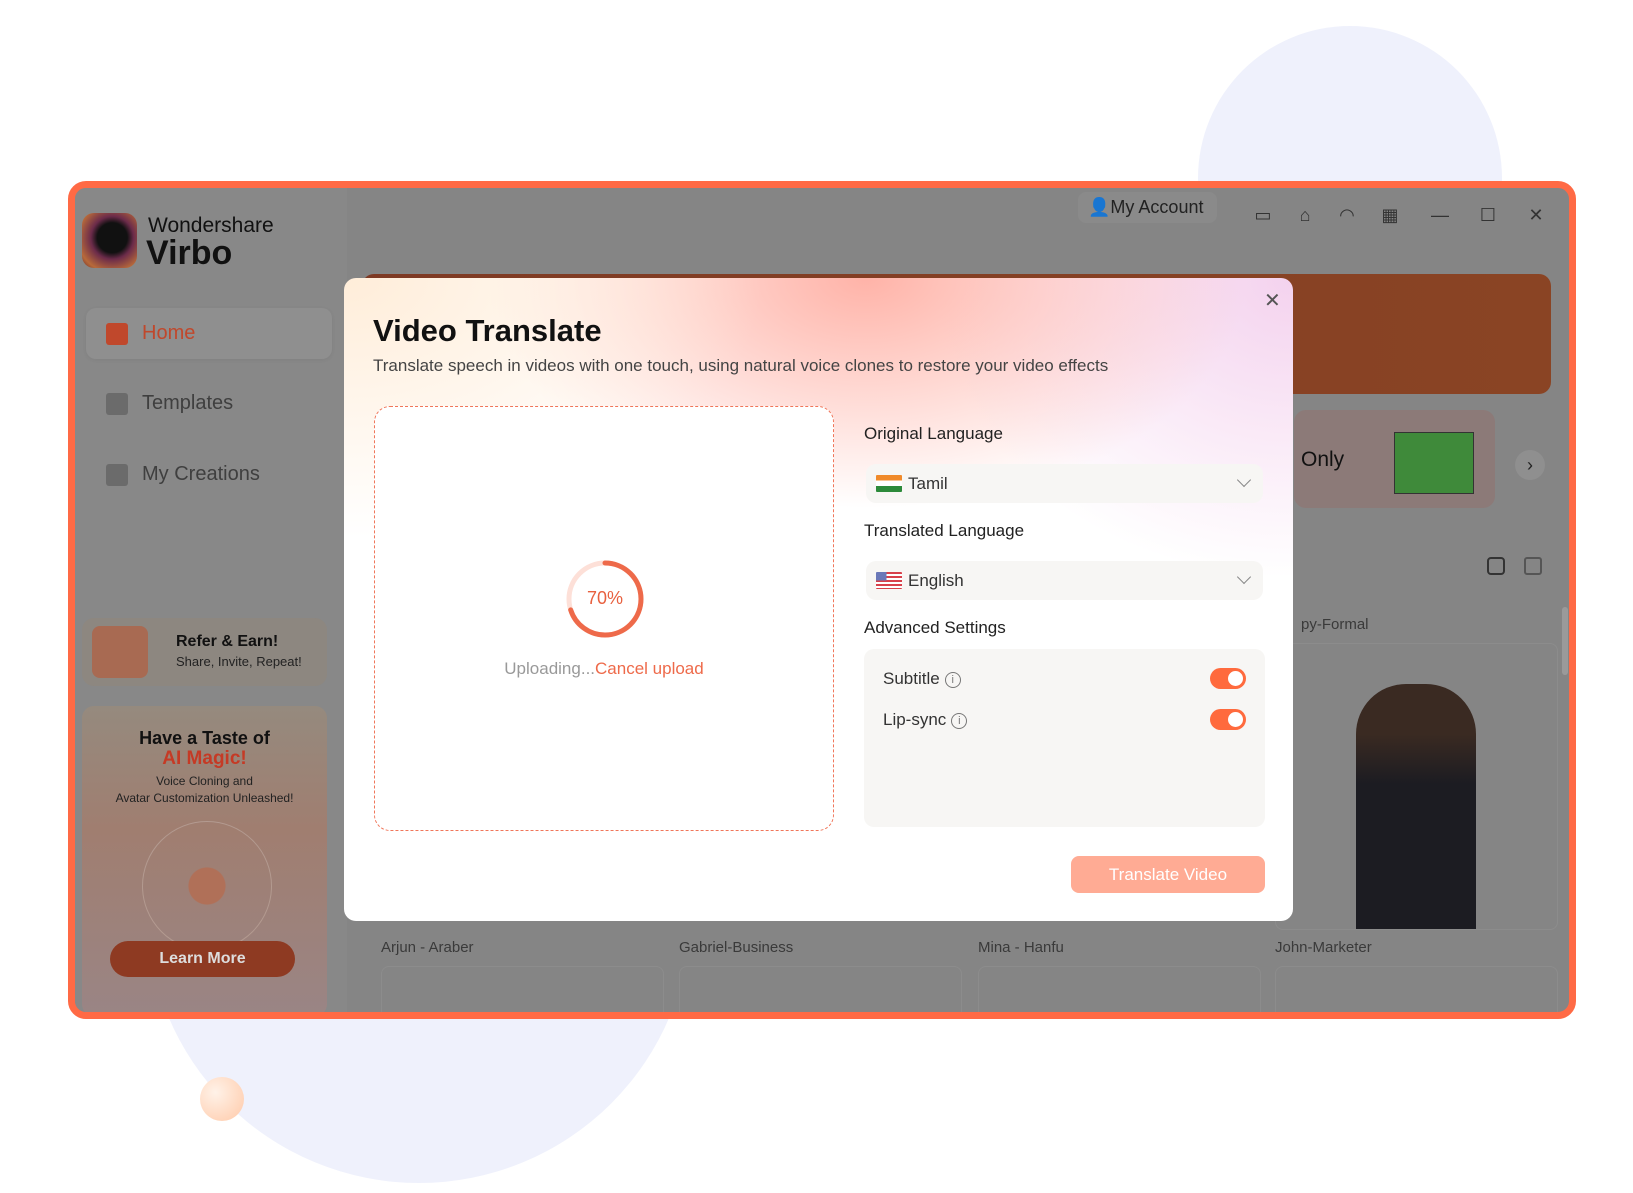 This screenshot has width=1633, height=1193. Describe the element at coordinates (209, 474) in the screenshot. I see `sidebar-item-my-creations: My Creations` at that location.